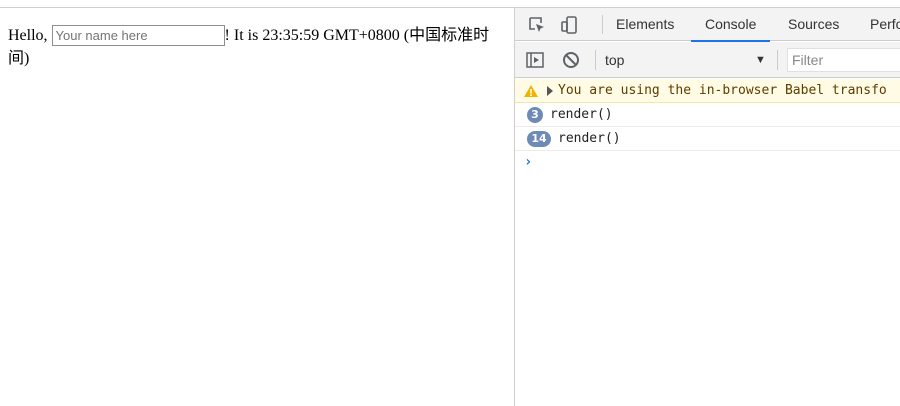 This screenshot has height=406, width=900. I want to click on dropdown-arrow-icon: ▼, so click(760, 60).